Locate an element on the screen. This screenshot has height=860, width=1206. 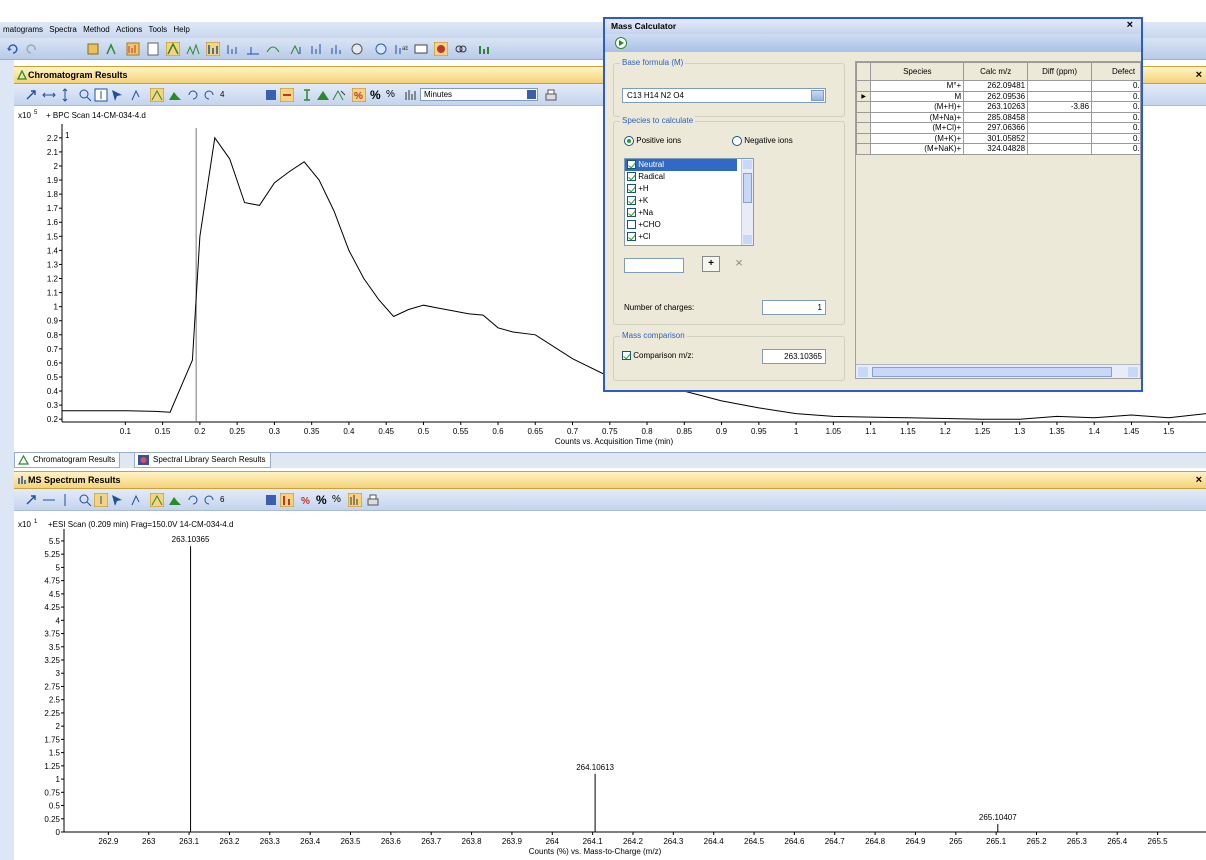
hand-icon is located at coordinates (287, 95).